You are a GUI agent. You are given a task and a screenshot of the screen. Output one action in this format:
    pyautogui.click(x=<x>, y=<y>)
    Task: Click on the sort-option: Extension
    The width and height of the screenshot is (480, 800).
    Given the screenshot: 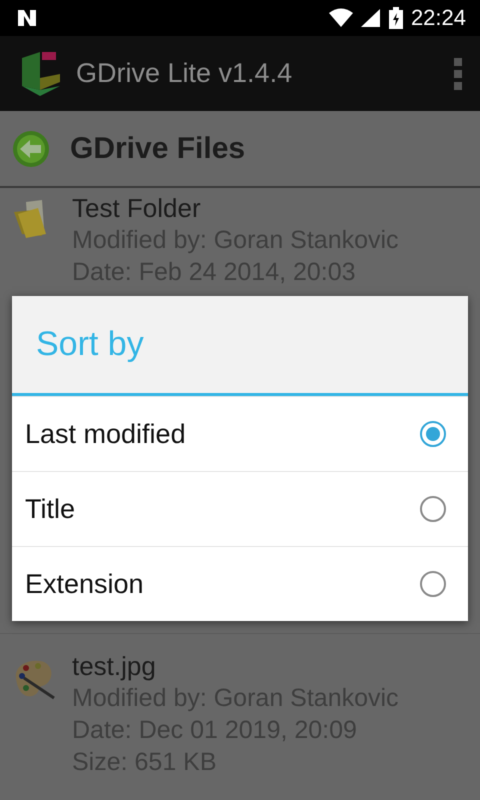 What is the action you would take?
    pyautogui.click(x=240, y=583)
    